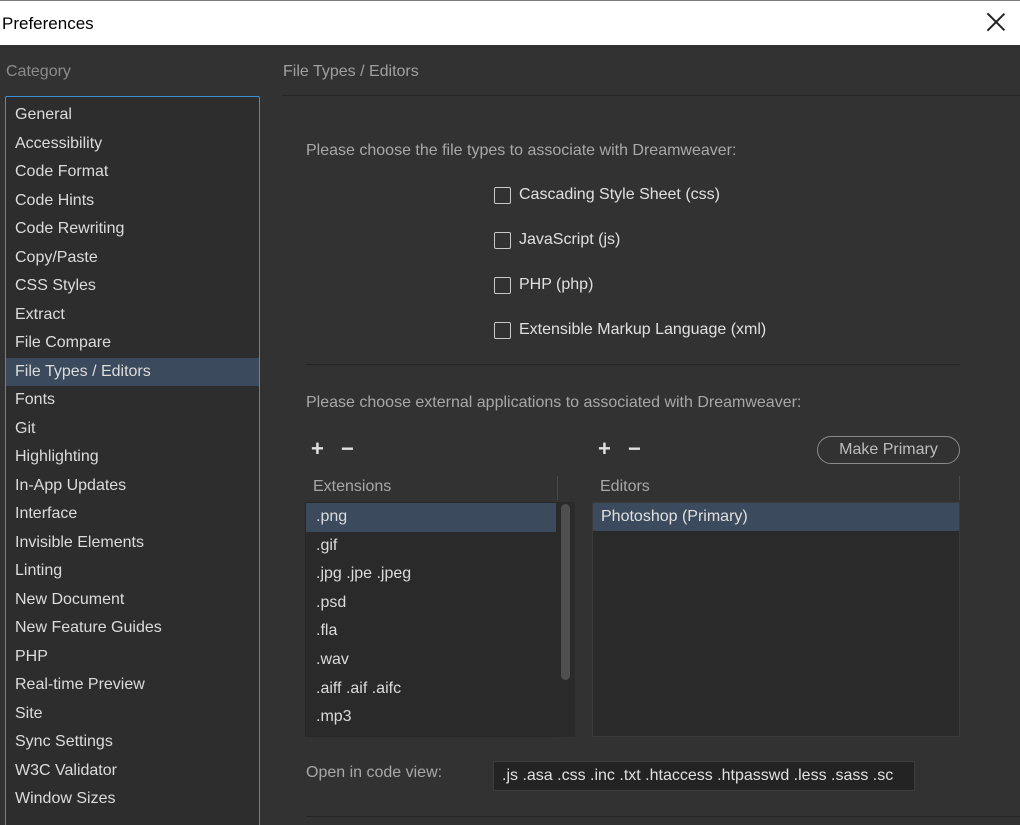 The width and height of the screenshot is (1020, 825). I want to click on filetype-js-checkbox: JavaScript (js), so click(557, 240).